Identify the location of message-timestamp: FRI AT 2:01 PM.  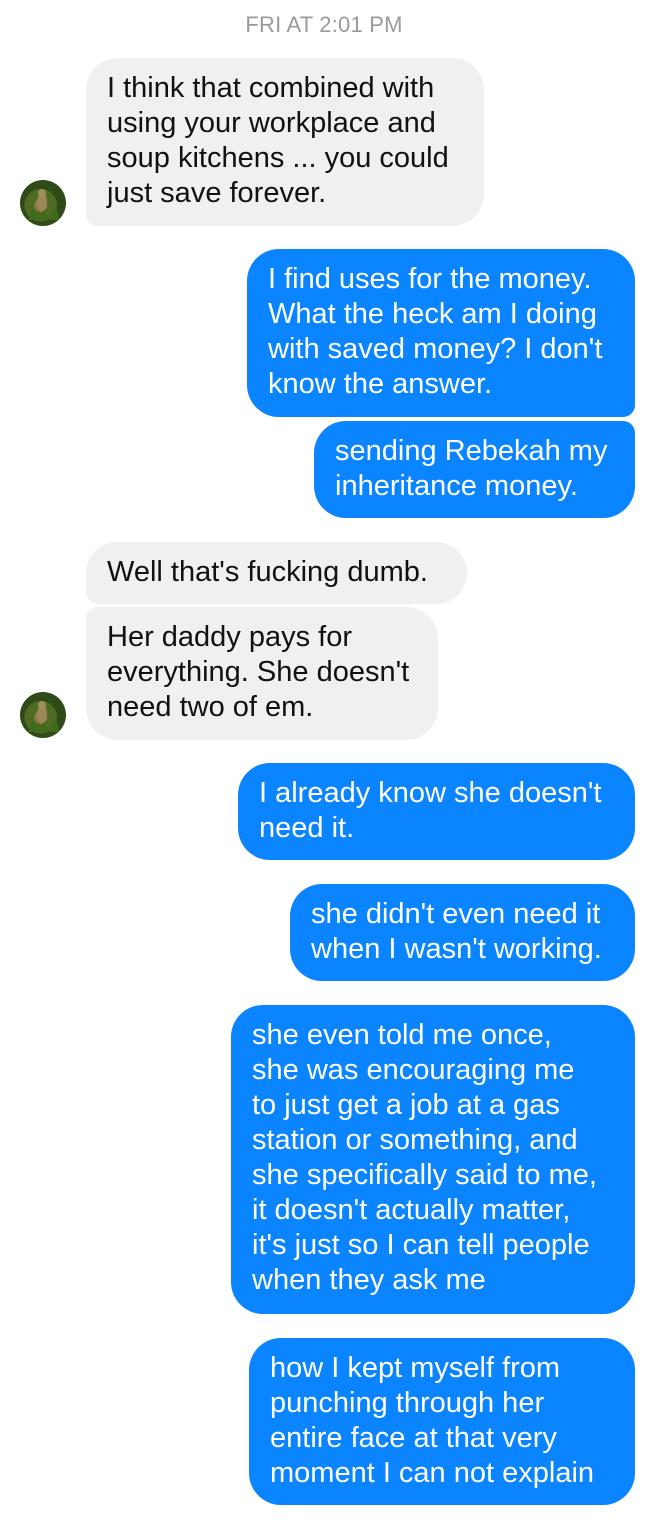
(324, 24).